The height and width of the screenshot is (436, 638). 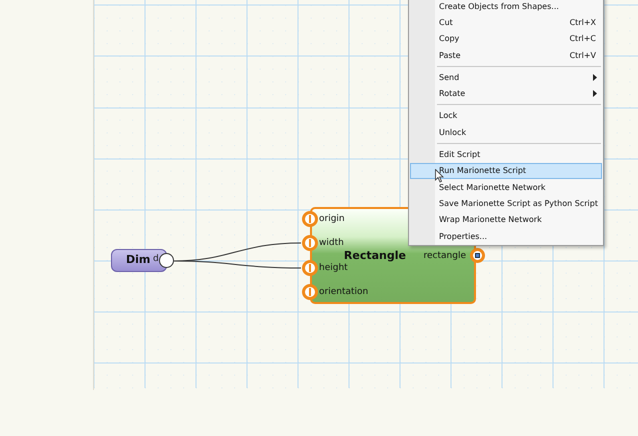 What do you see at coordinates (331, 243) in the screenshot?
I see `port-label: width` at bounding box center [331, 243].